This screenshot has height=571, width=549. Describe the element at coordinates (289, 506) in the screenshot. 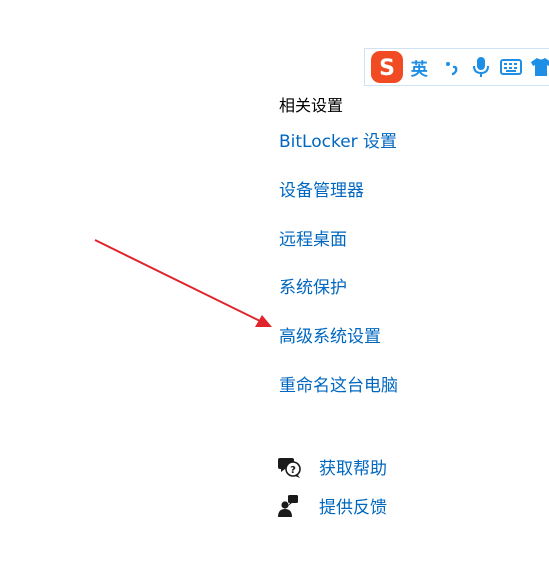

I see `feedback-person-icon` at that location.